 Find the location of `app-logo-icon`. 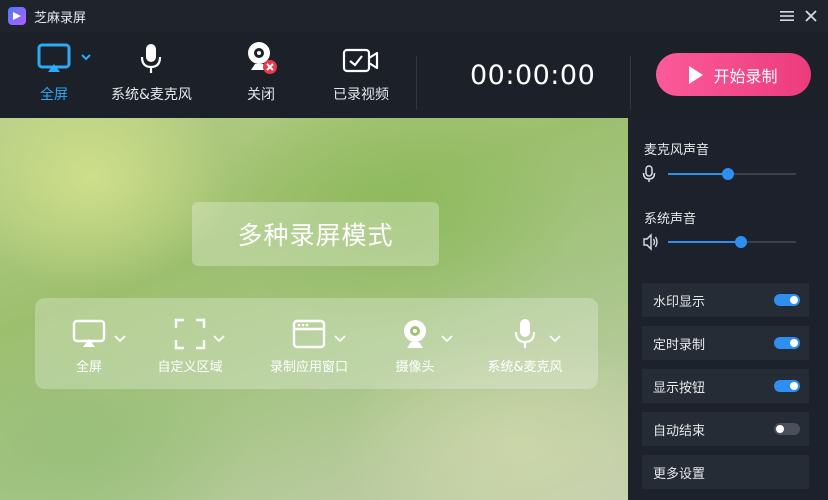

app-logo-icon is located at coordinates (17, 16).